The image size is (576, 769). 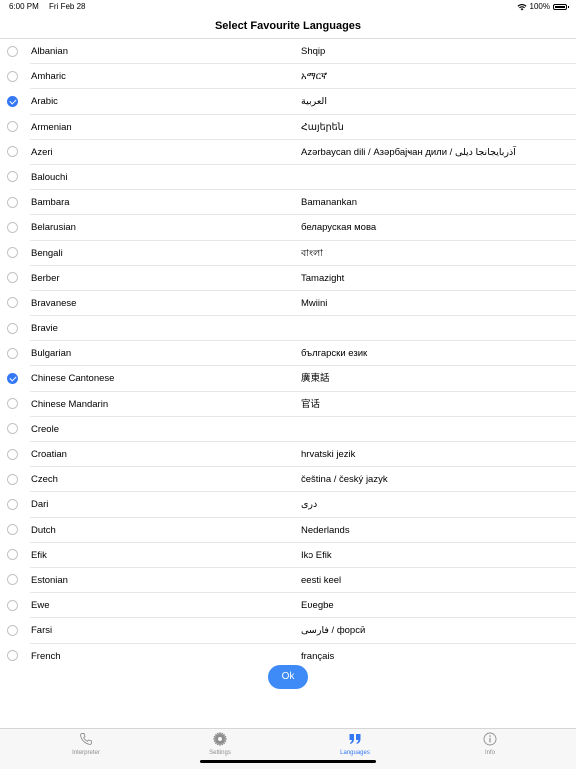 I want to click on list-item: Chinese Mandarin 官话, so click(x=291, y=404).